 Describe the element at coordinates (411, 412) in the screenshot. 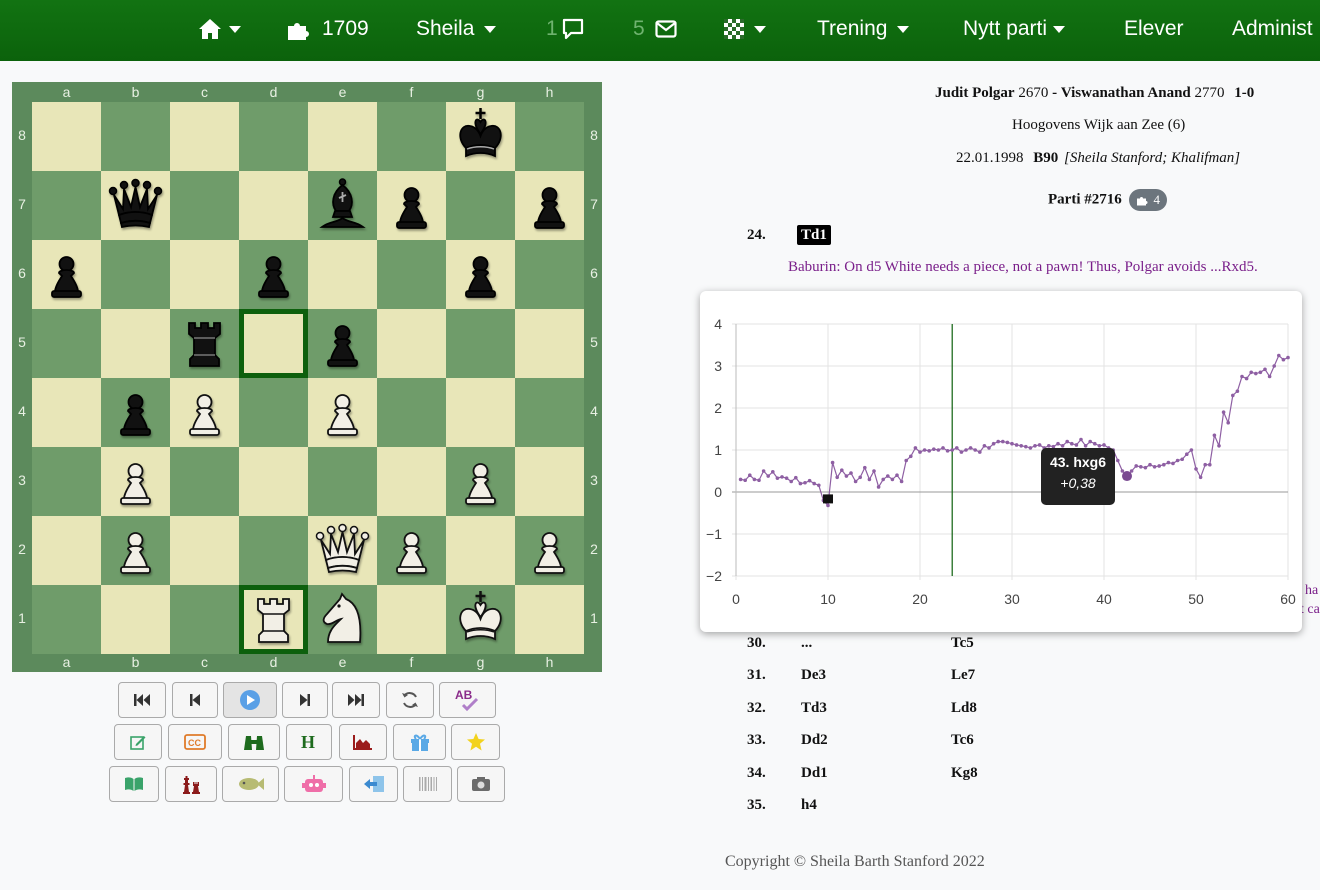

I see `square-f4` at that location.